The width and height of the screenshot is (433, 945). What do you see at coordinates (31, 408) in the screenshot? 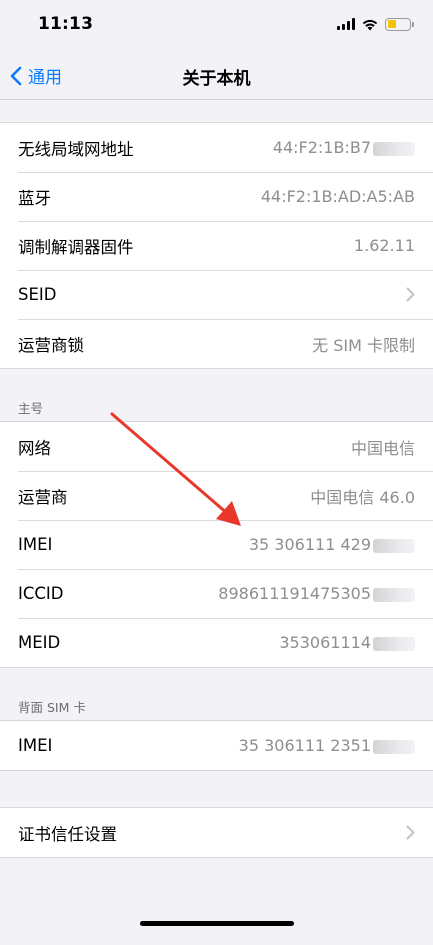
I see `section-header-primary: 主号` at bounding box center [31, 408].